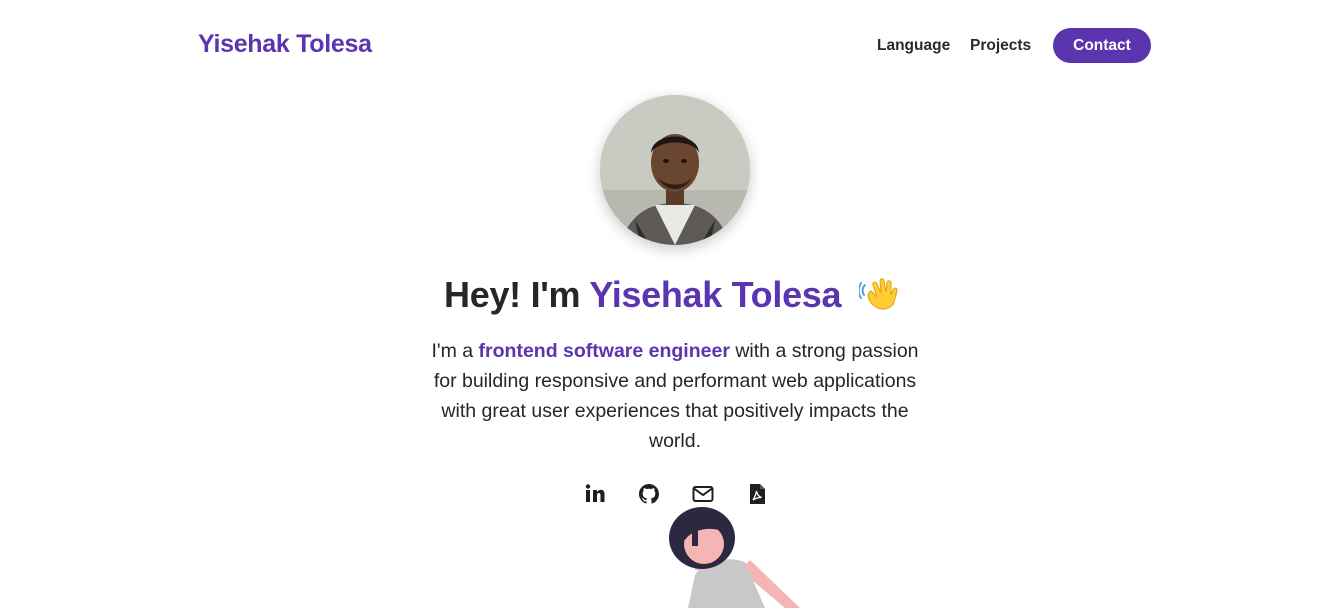 This screenshot has width=1343, height=613. I want to click on person-illustration, so click(740, 554).